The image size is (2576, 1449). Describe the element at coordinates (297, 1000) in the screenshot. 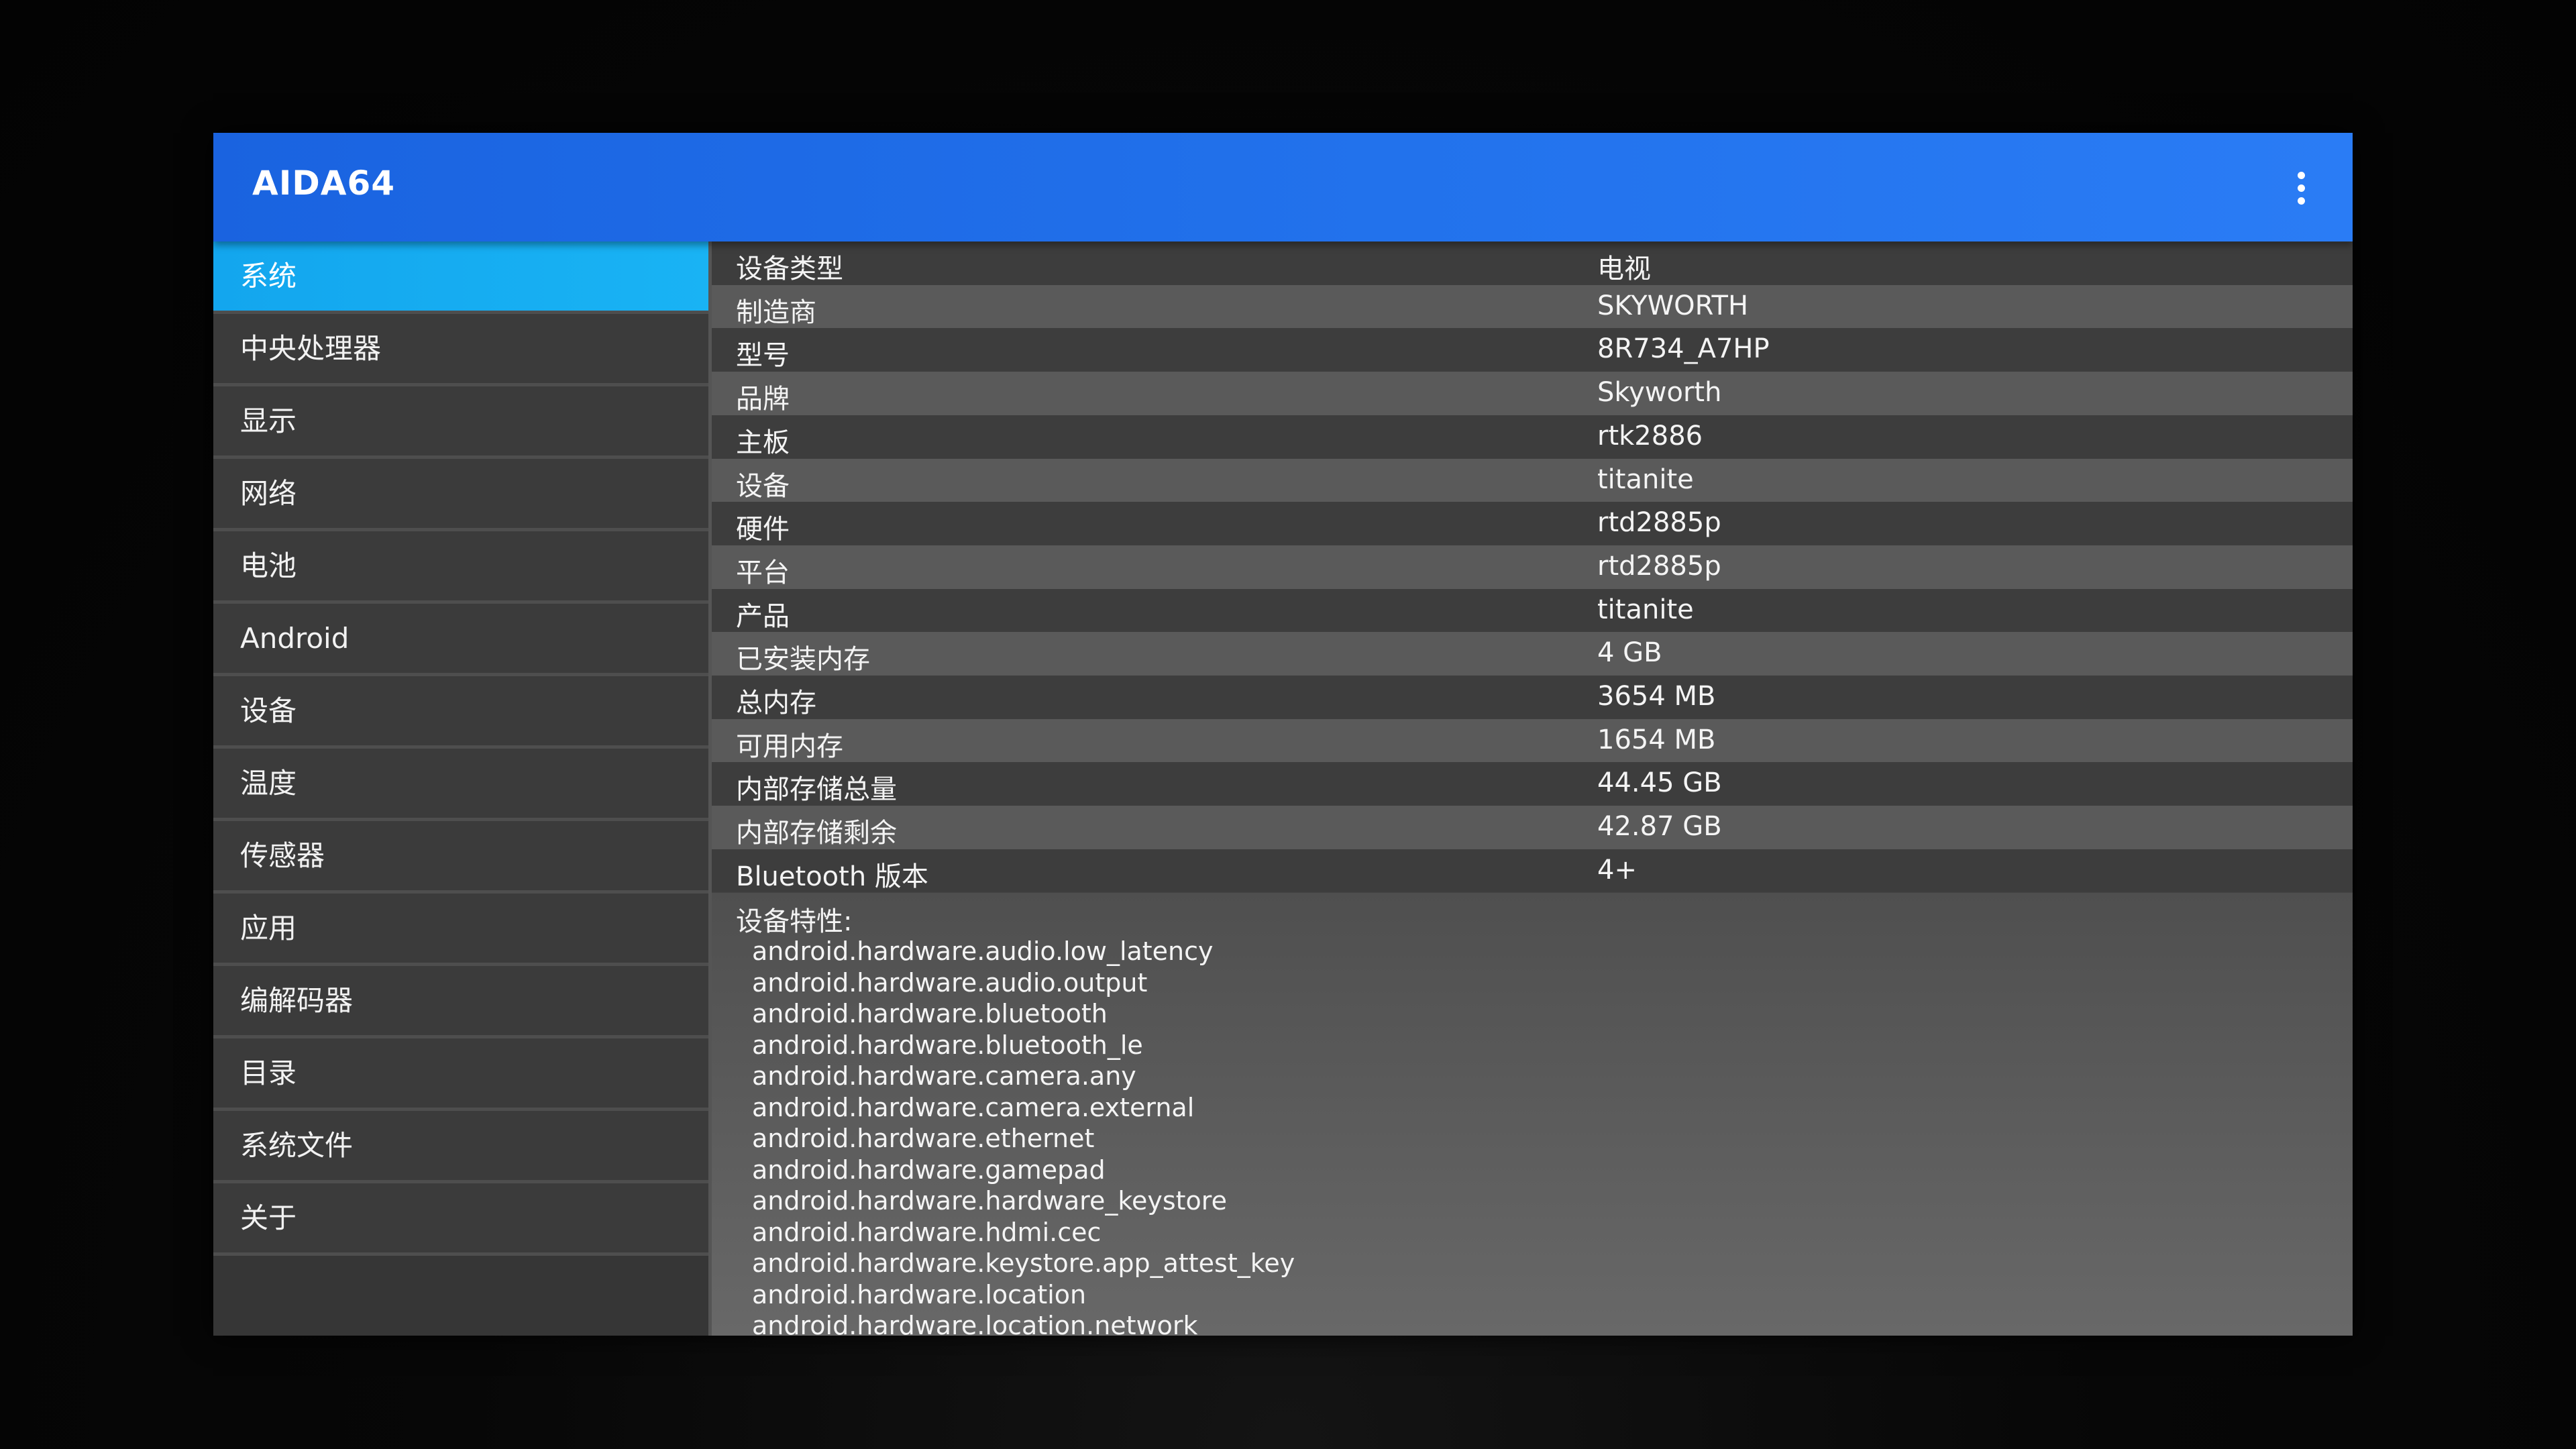

I see `sidebar-item-label: 编解码器` at that location.